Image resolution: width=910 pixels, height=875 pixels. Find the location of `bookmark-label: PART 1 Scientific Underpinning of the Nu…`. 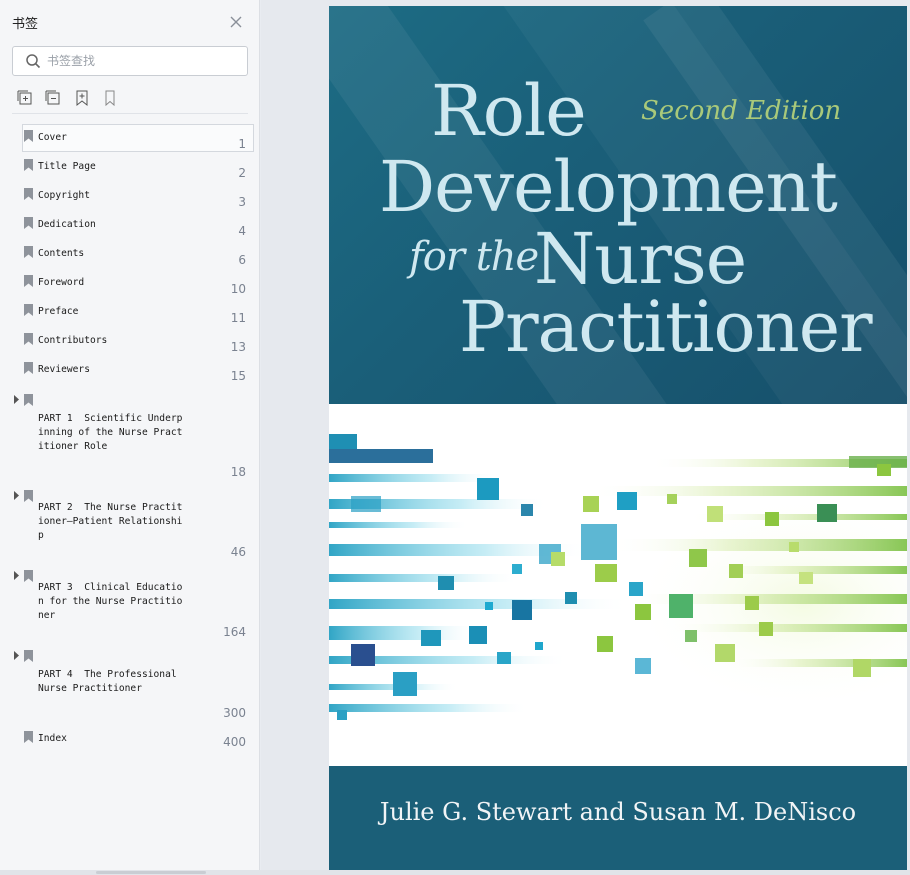

bookmark-label: PART 1 Scientific Underpinning of the Nu… is located at coordinates (110, 432).